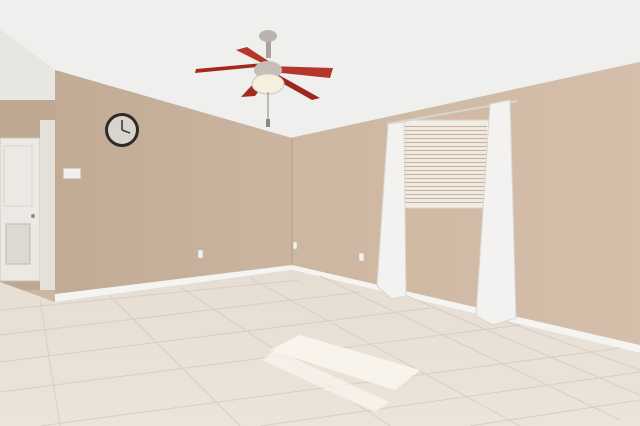  Describe the element at coordinates (295, 245) in the screenshot. I see `outlet-corner` at that location.